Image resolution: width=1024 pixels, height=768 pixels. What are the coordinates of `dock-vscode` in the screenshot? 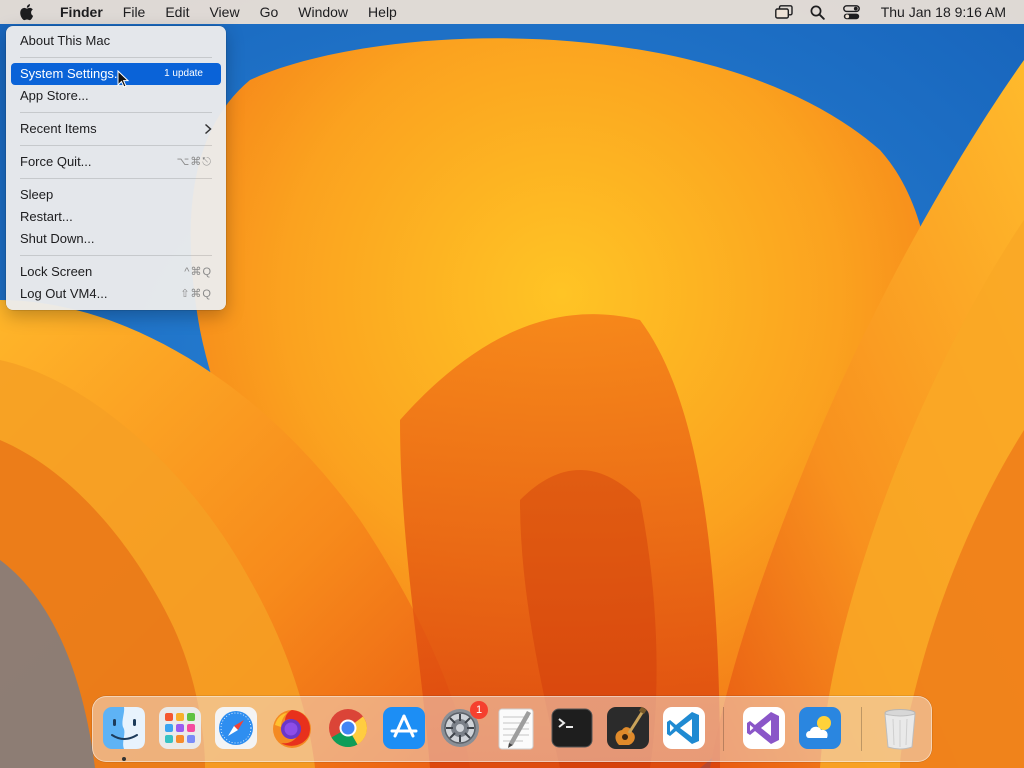 It's located at (684, 728).